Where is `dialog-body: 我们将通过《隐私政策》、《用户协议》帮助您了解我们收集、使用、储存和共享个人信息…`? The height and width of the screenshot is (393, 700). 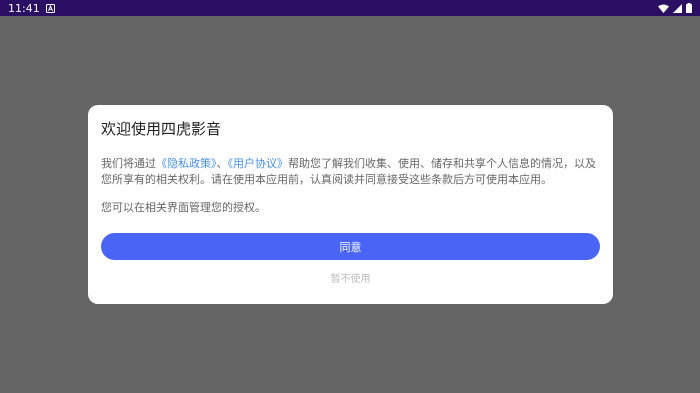
dialog-body: 我们将通过《隐私政策》、《用户协议》帮助您了解我们收集、使用、储存和共享个人信息… is located at coordinates (350, 186).